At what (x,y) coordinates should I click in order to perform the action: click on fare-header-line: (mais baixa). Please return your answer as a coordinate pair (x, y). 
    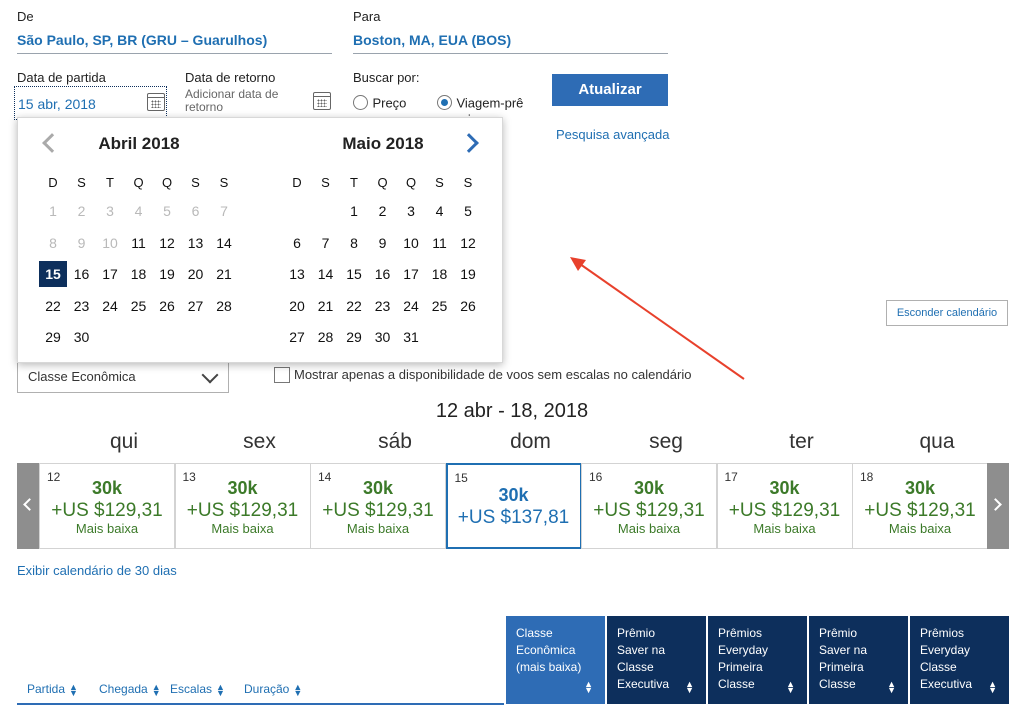
    Looking at the image, I should click on (549, 667).